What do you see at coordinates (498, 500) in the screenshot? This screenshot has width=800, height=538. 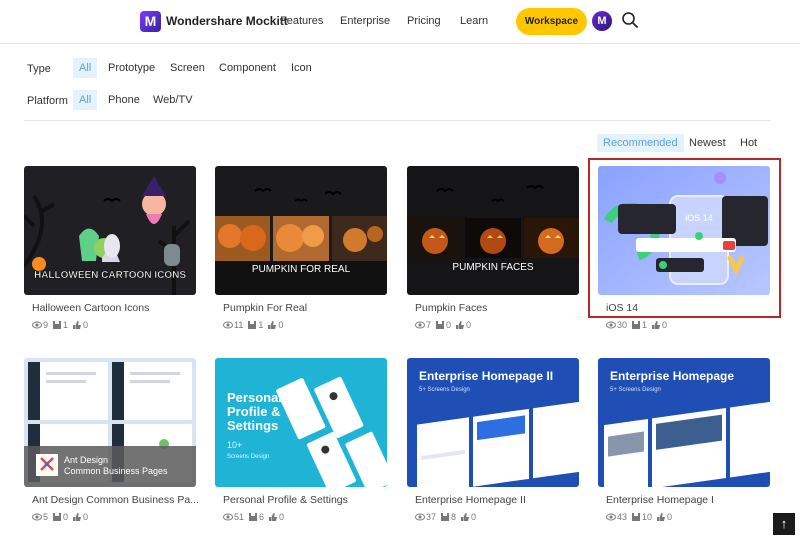 I see `card-title: Enterprise Homepage II` at bounding box center [498, 500].